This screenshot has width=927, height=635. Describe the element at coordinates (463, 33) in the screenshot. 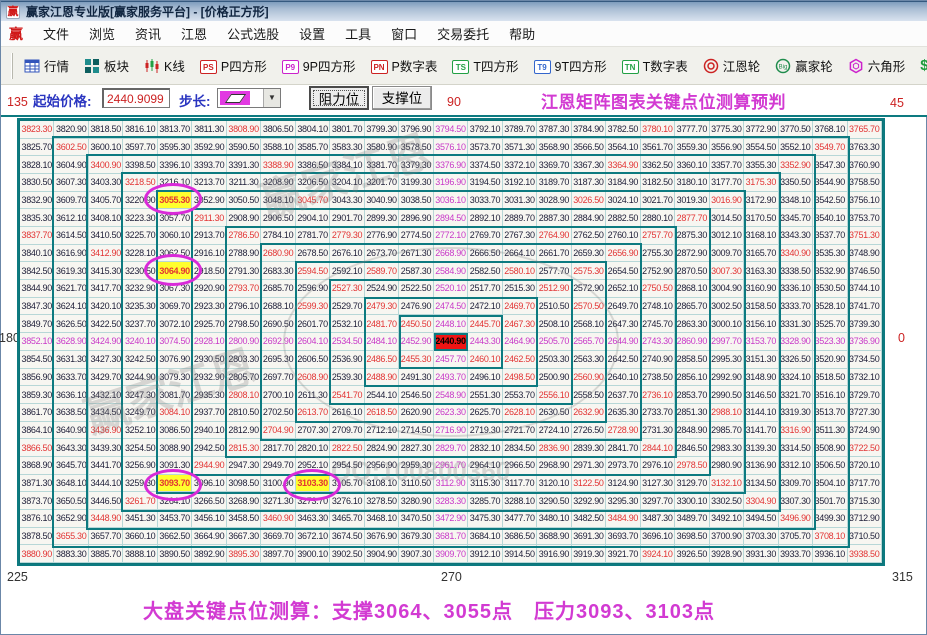

I see `menu-item-8: 交易委托` at that location.